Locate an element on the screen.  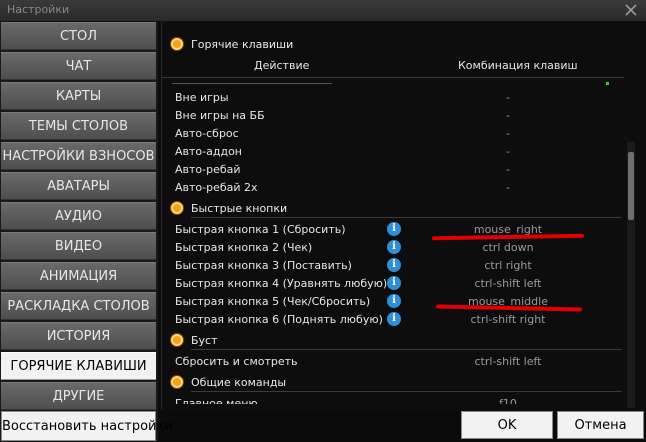
sidebar-item-hotkeys: ГОРЯЧИЕ КЛАВИШИ is located at coordinates (78, 366).